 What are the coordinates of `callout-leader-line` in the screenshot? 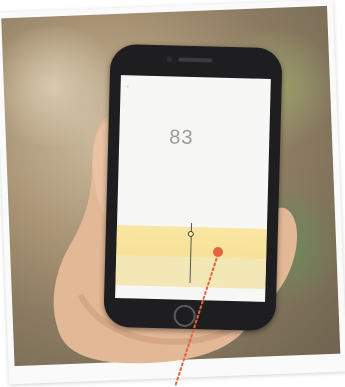 It's located at (196, 320).